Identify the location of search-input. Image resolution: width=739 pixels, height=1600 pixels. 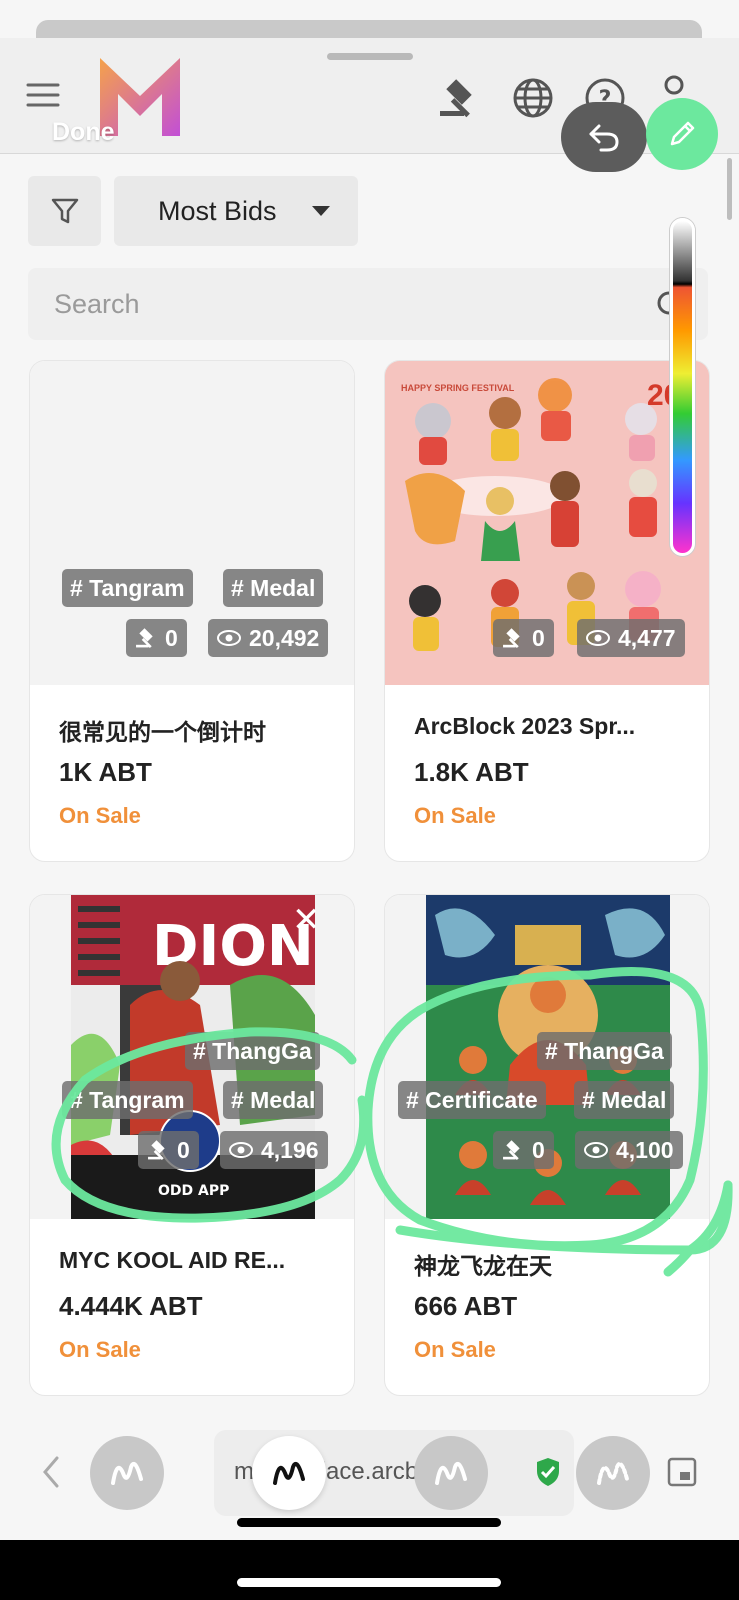
(368, 304).